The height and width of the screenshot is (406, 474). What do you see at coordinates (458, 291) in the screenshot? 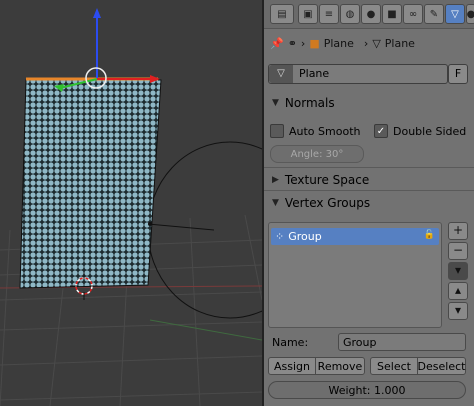
I see `move-up-button: ▴` at bounding box center [458, 291].